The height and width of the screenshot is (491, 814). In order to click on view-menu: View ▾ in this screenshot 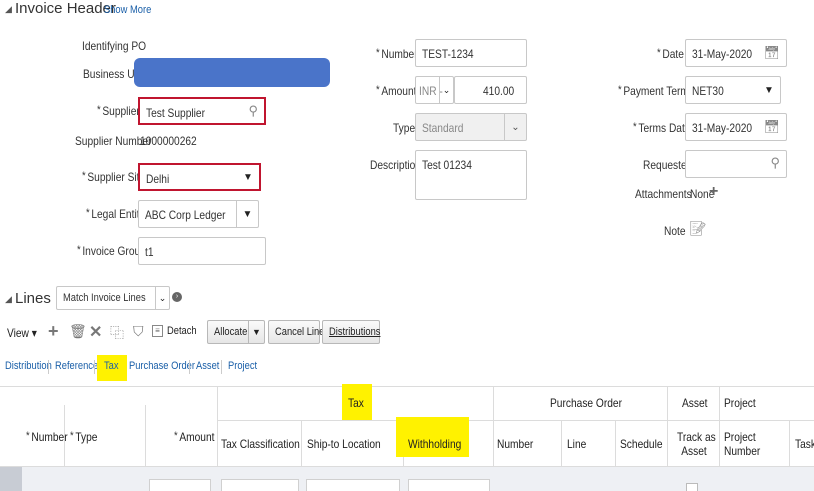, I will do `click(22, 333)`.